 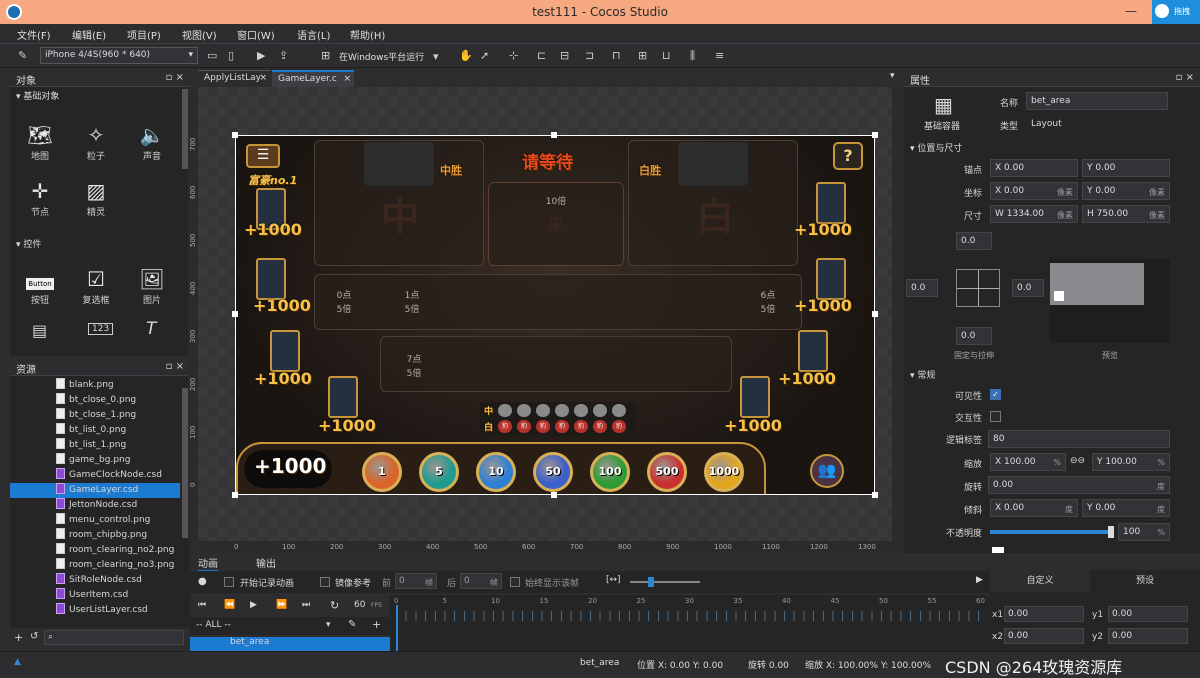 What do you see at coordinates (1126, 168) in the screenshot?
I see `anchor-y-field: Y 0.00` at bounding box center [1126, 168].